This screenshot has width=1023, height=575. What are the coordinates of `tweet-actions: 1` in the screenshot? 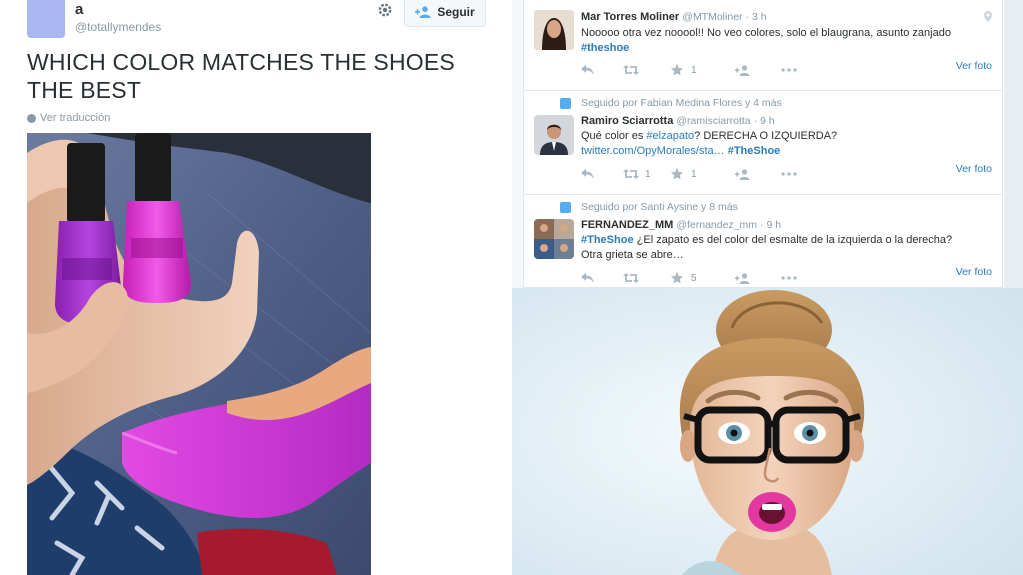 It's located at (689, 70).